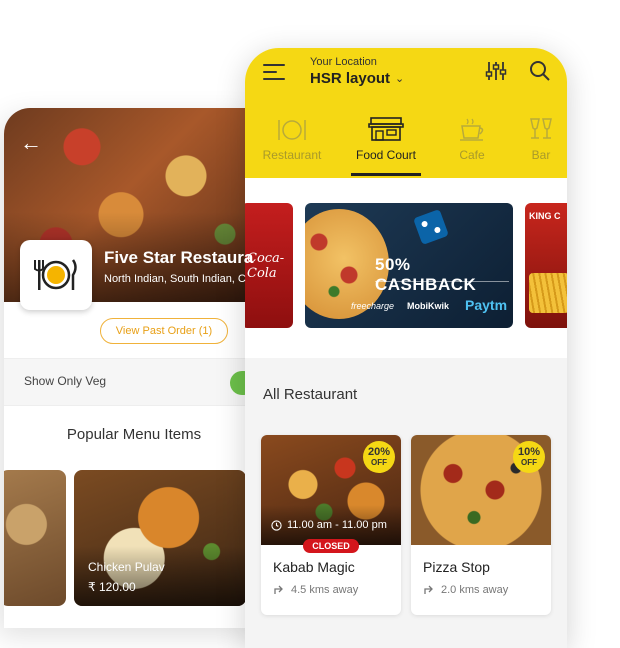 The width and height of the screenshot is (620, 648). I want to click on tab-bar: Bar, so click(541, 145).